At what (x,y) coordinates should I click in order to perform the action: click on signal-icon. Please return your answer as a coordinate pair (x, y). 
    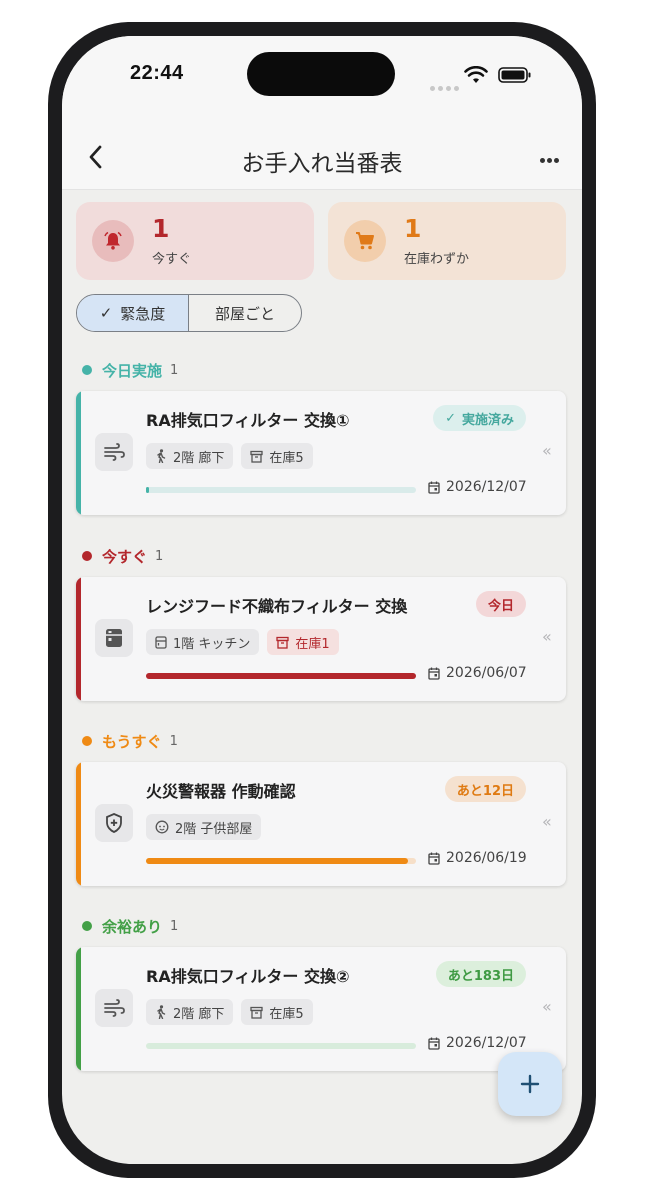
    Looking at the image, I should click on (446, 85).